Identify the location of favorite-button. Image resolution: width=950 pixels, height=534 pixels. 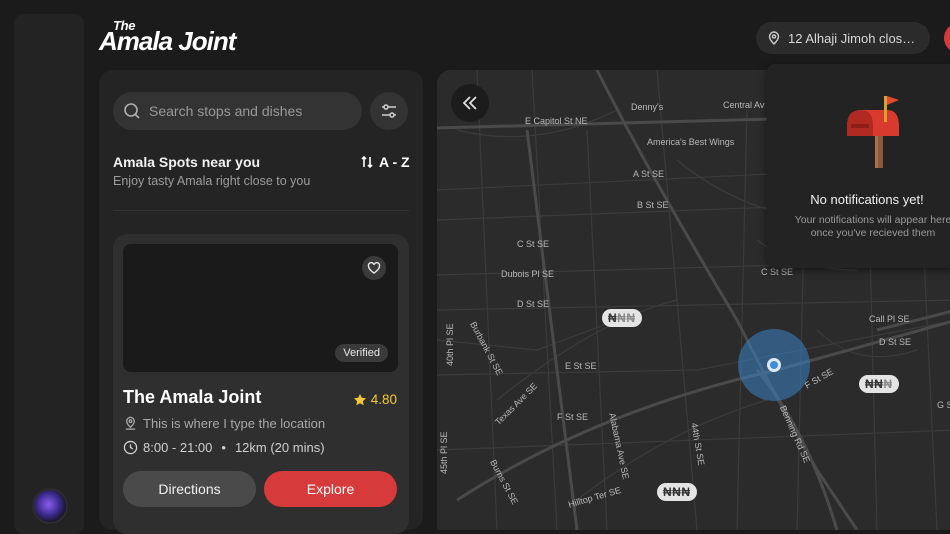
(374, 268).